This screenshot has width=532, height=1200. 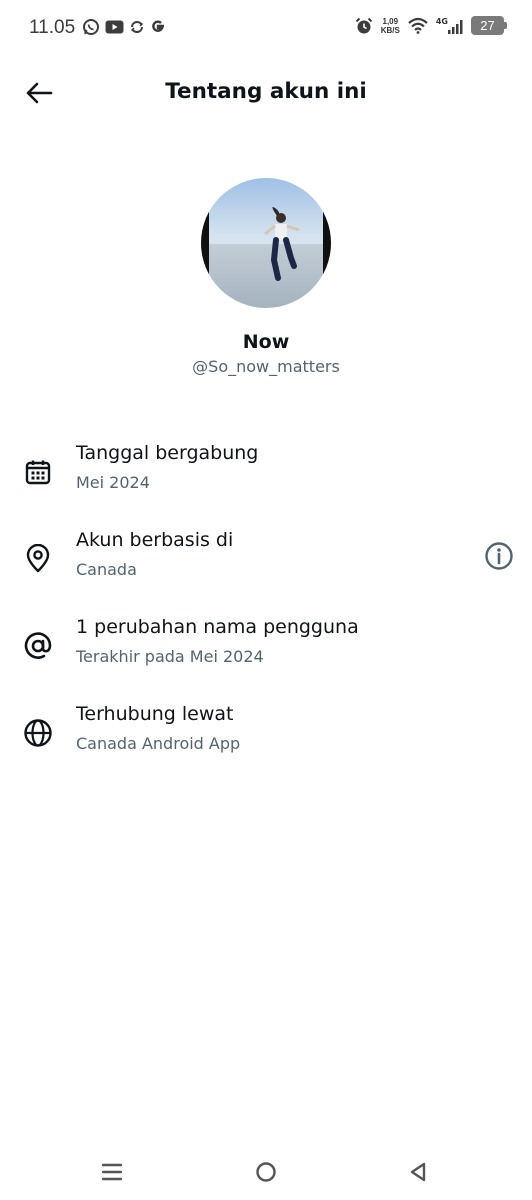 What do you see at coordinates (155, 714) in the screenshot?
I see `row-title: Terhubung lewat` at bounding box center [155, 714].